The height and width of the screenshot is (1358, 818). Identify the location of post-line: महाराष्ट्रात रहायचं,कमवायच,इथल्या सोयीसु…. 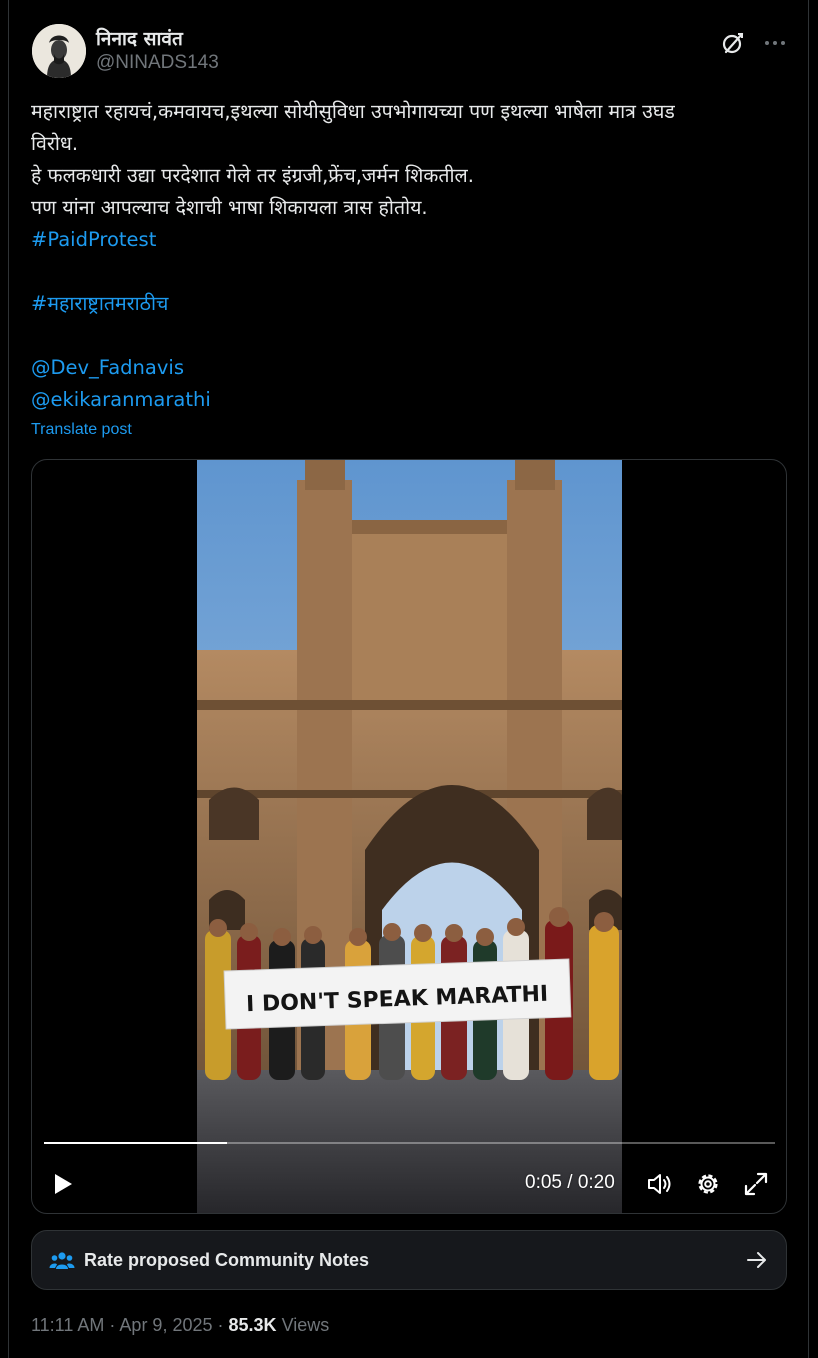
(353, 111).